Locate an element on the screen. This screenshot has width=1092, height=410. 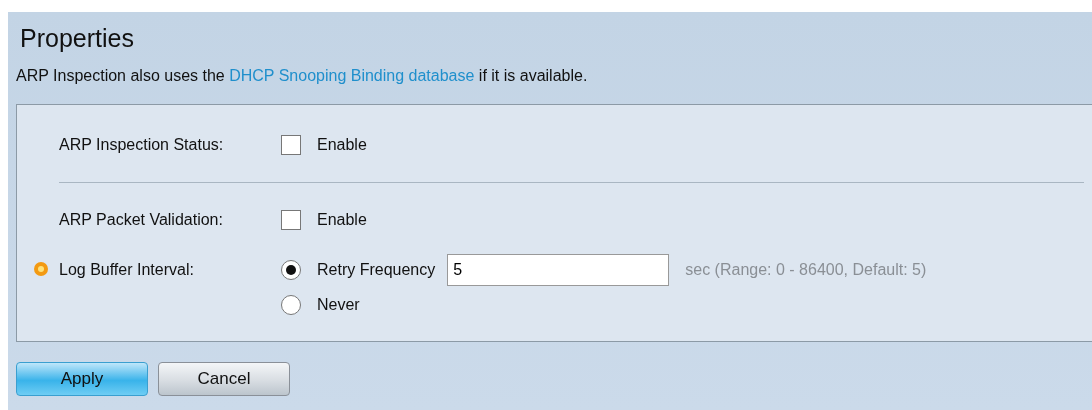
radio-label: Retry Frequency is located at coordinates (376, 270).